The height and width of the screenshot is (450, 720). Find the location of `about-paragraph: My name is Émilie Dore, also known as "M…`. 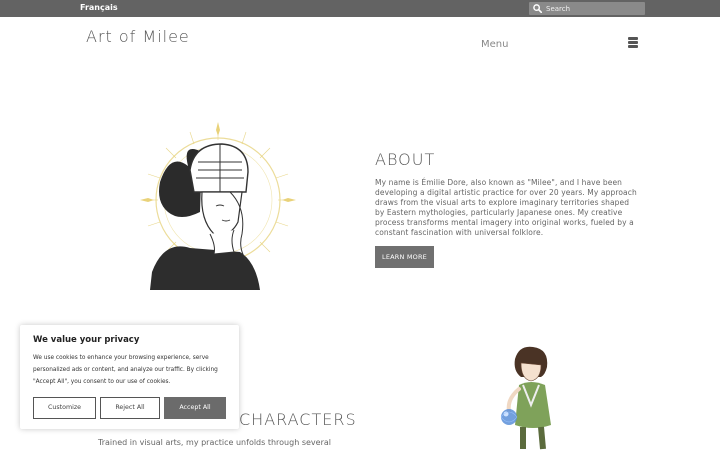

about-paragraph: My name is Émilie Dore, also known as "M… is located at coordinates (506, 207).